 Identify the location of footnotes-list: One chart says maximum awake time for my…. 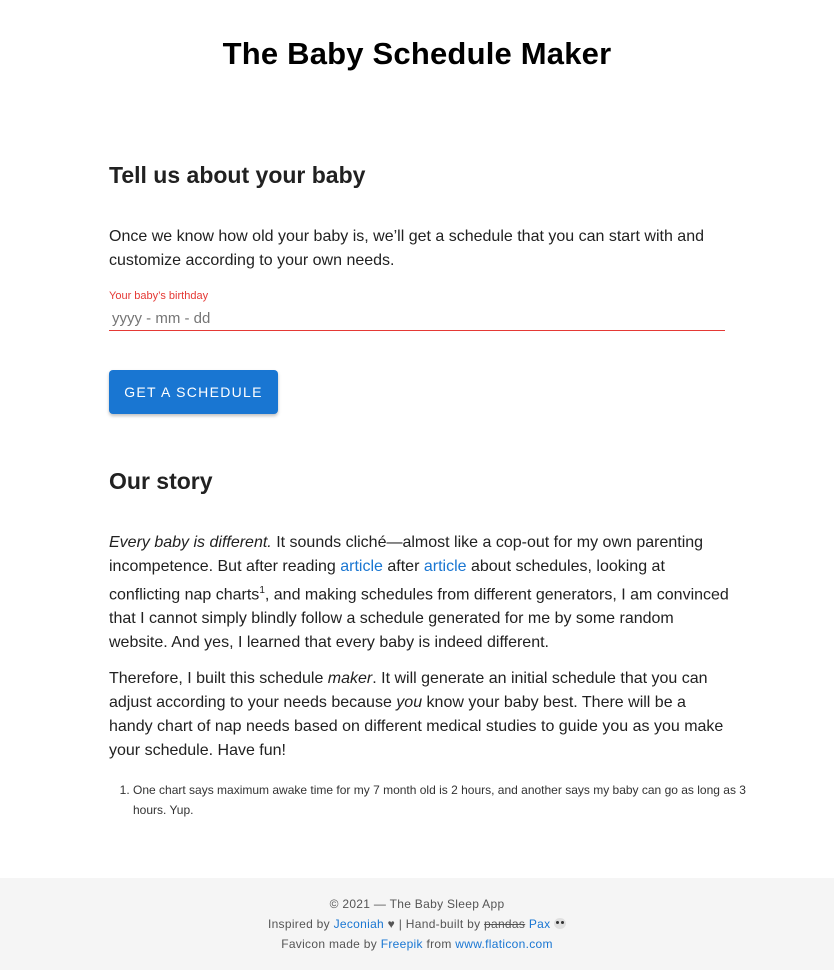
(431, 800).